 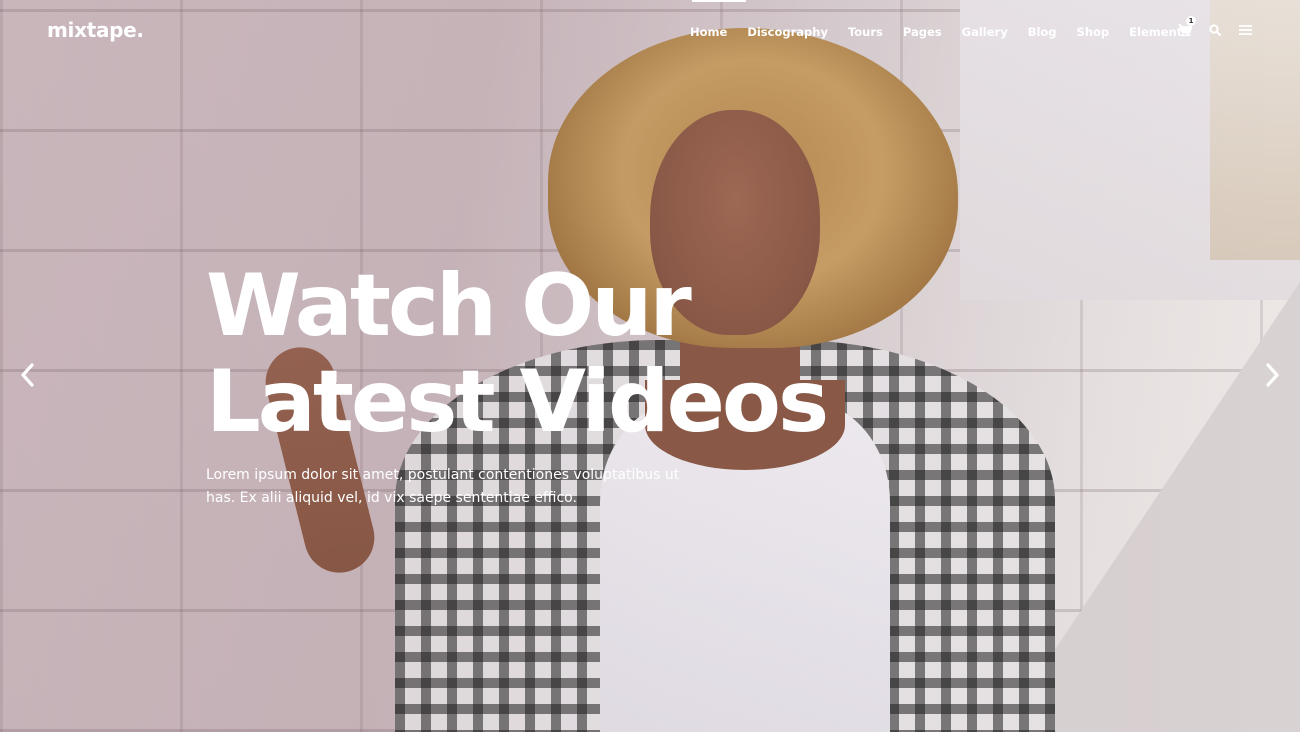 I want to click on slider-prev-button, so click(x=27, y=375).